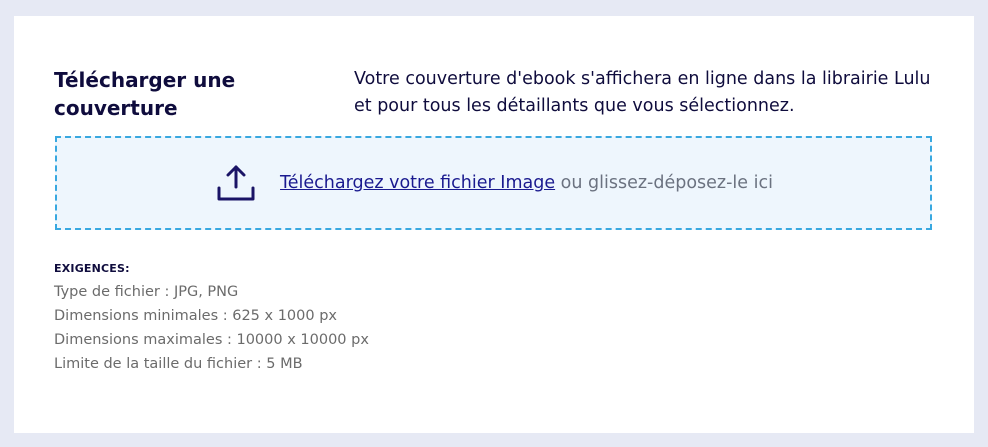 The height and width of the screenshot is (447, 988). Describe the element at coordinates (146, 292) in the screenshot. I see `requirement-file-type: Type de fichier : JPG, PNG` at that location.